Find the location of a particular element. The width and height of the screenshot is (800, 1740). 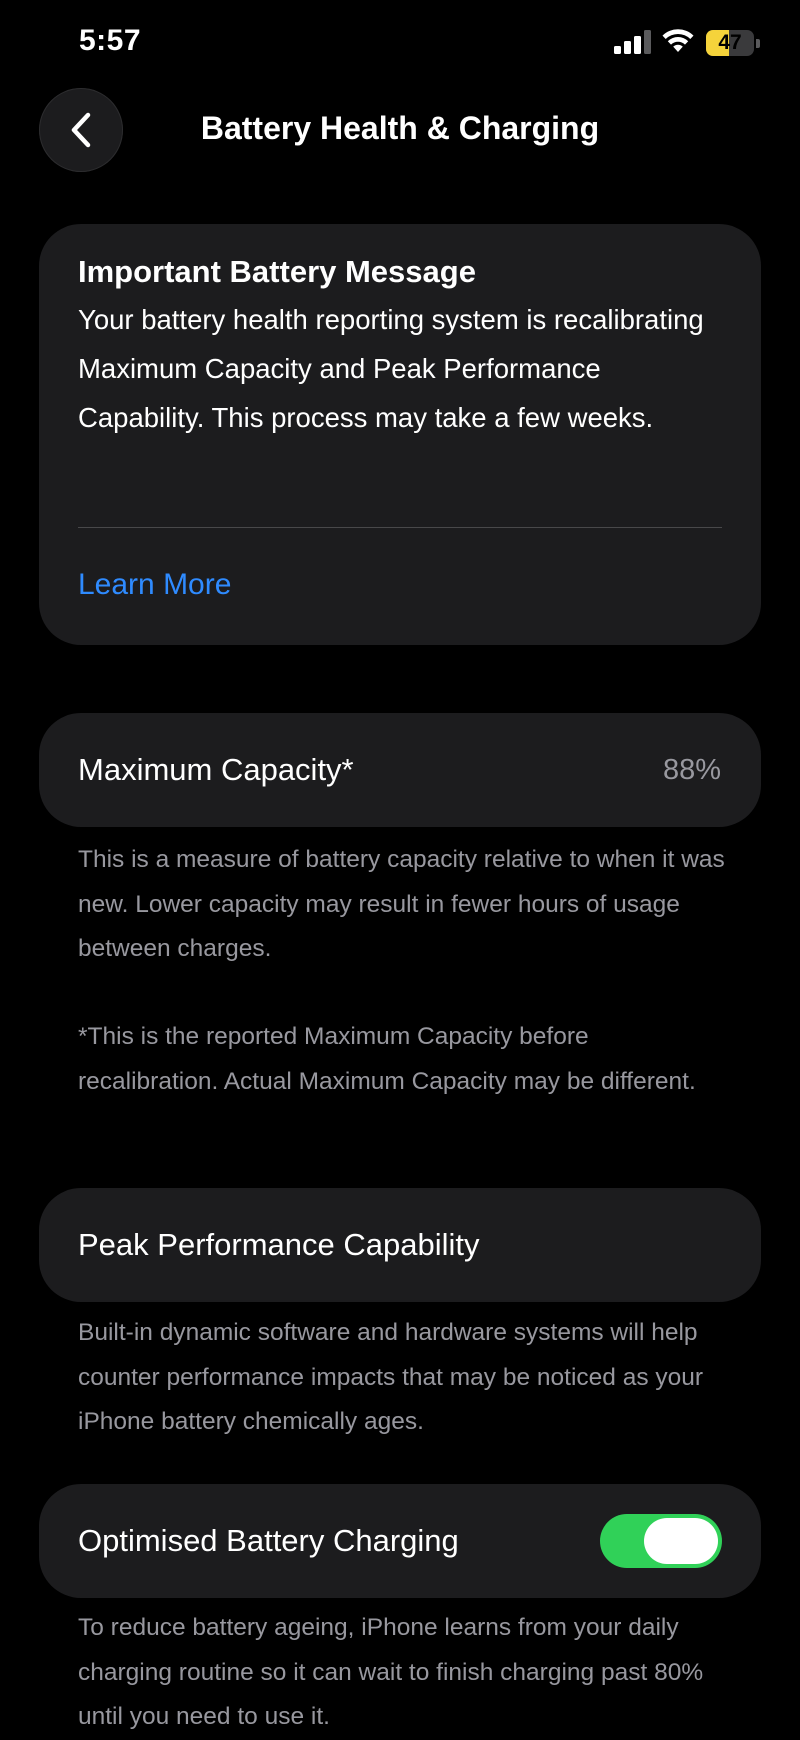

back-button is located at coordinates (81, 130).